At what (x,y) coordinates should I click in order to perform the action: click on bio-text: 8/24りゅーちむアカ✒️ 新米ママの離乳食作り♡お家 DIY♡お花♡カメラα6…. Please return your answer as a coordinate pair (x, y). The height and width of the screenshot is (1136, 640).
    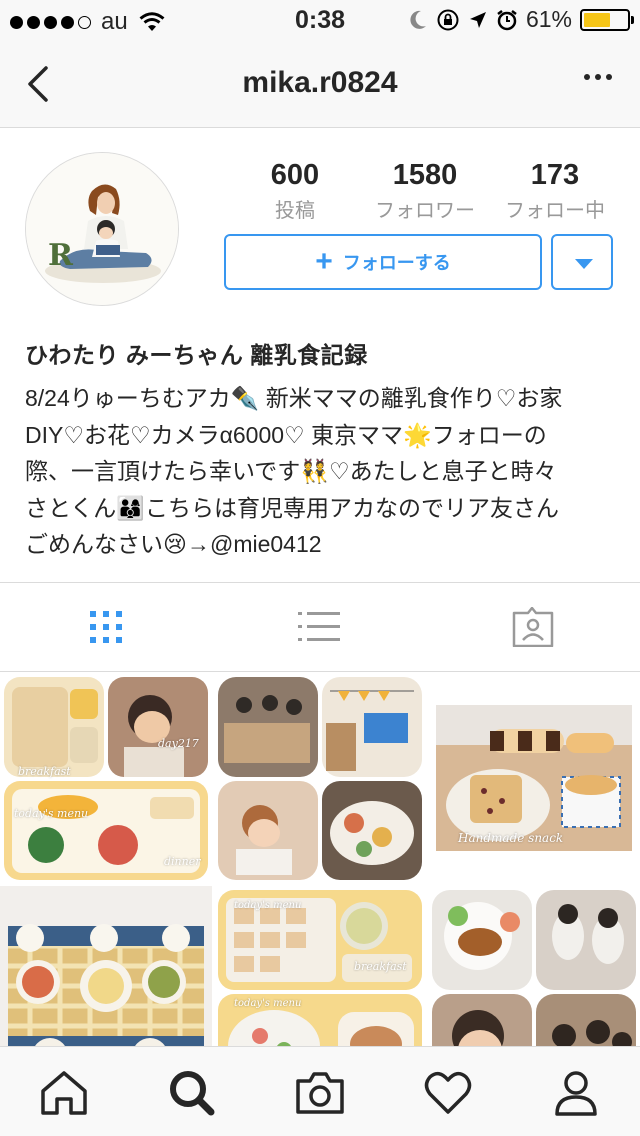
    Looking at the image, I should click on (320, 471).